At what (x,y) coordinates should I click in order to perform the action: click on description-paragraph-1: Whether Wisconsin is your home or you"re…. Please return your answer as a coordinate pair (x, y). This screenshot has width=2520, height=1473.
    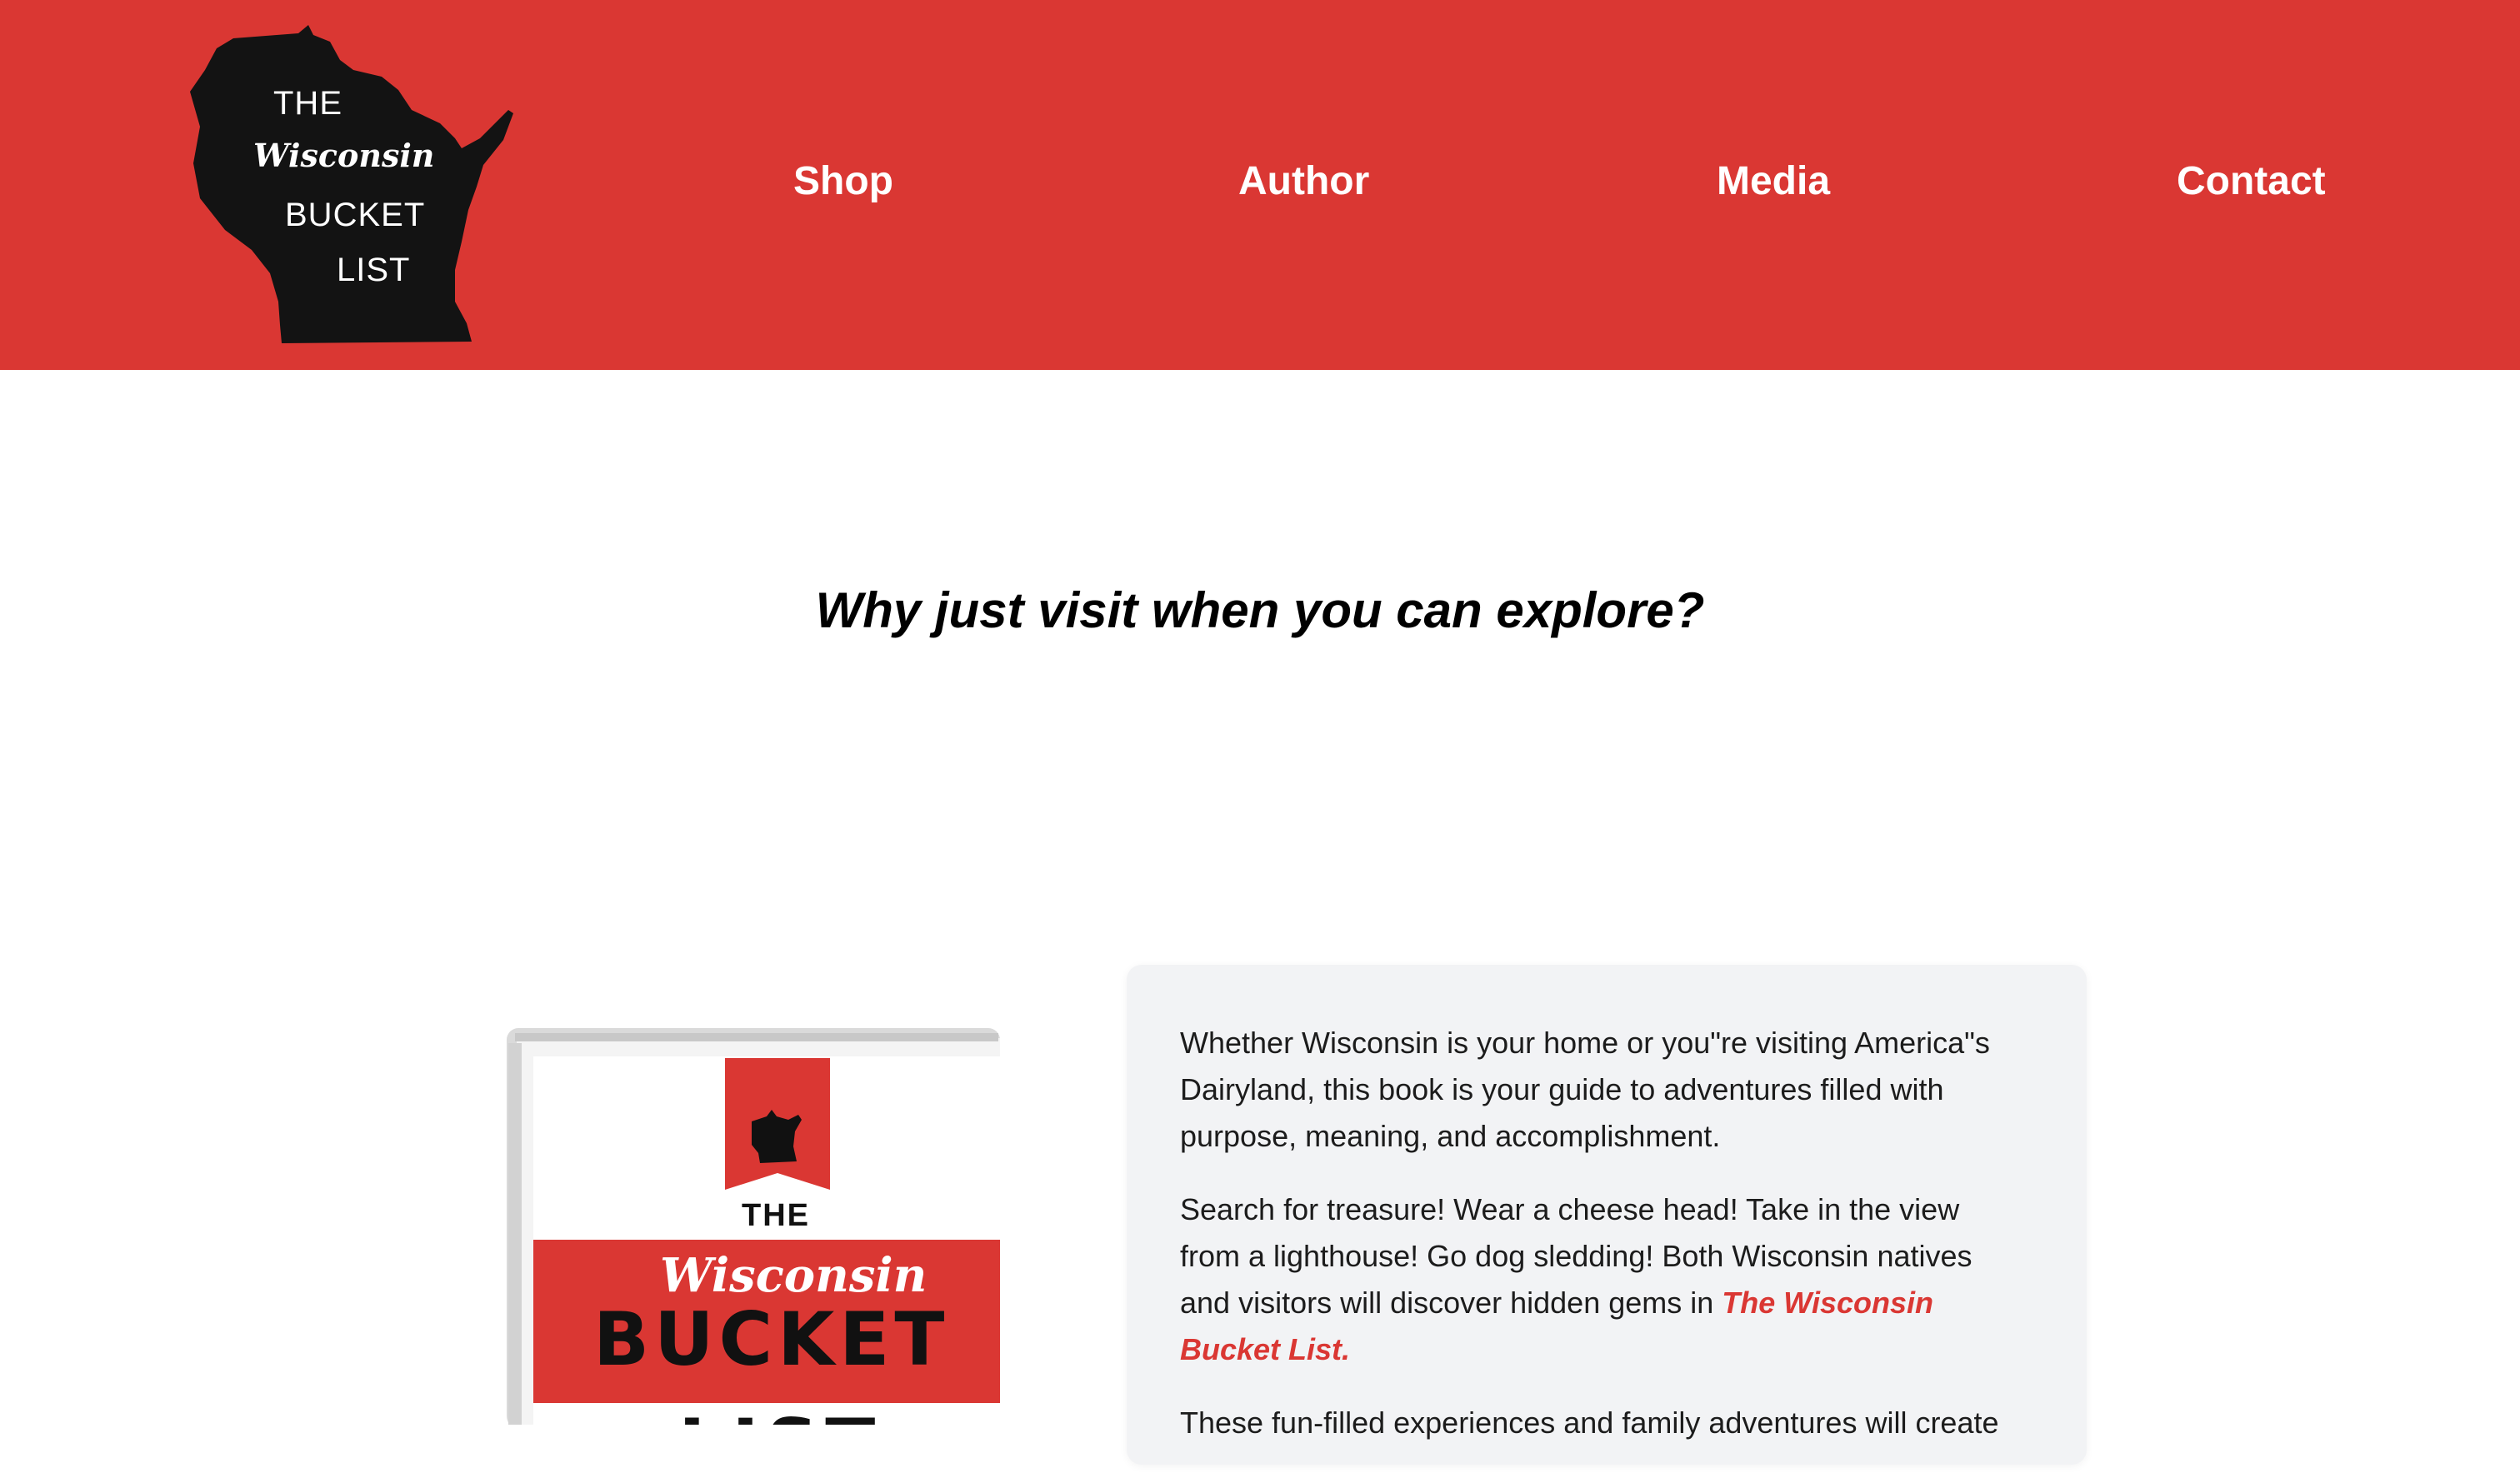
    Looking at the image, I should click on (1585, 1090).